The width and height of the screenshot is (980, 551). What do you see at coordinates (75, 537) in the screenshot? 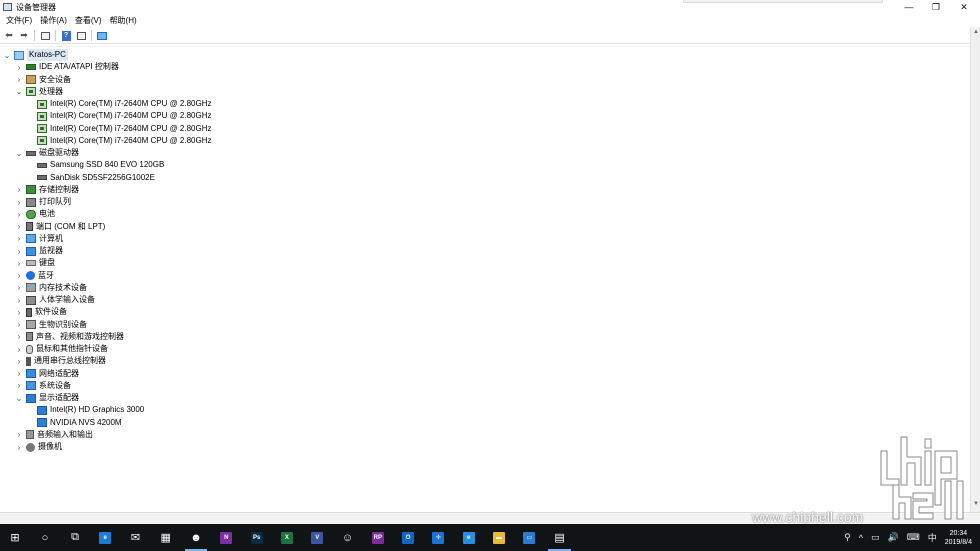
I see `task-view-button: ⧉` at bounding box center [75, 537].